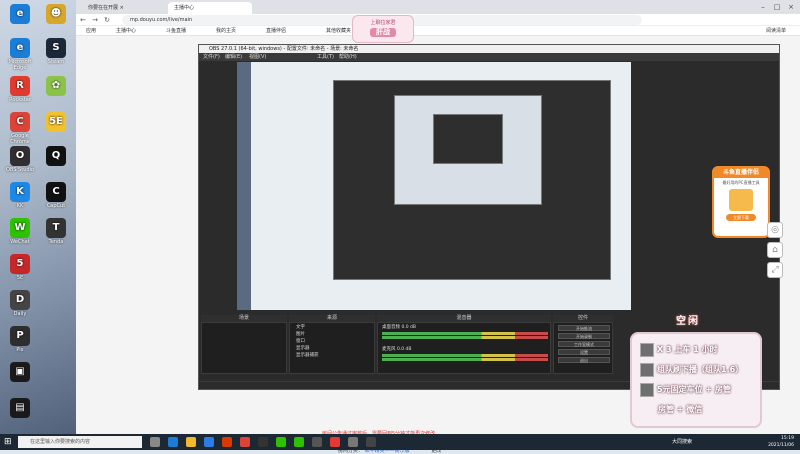 Image resolution: width=800 pixels, height=454 pixels. Describe the element at coordinates (56, 51) in the screenshot. I see `desktop-icon: S Steam` at that location.